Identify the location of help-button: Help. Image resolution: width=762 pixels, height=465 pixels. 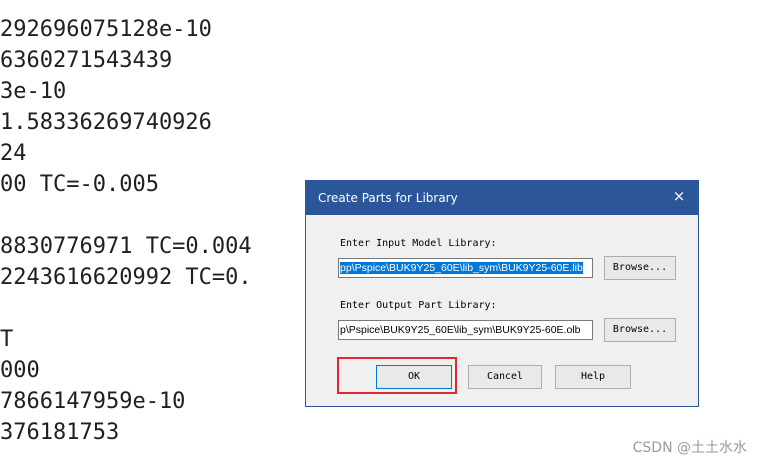
(593, 377).